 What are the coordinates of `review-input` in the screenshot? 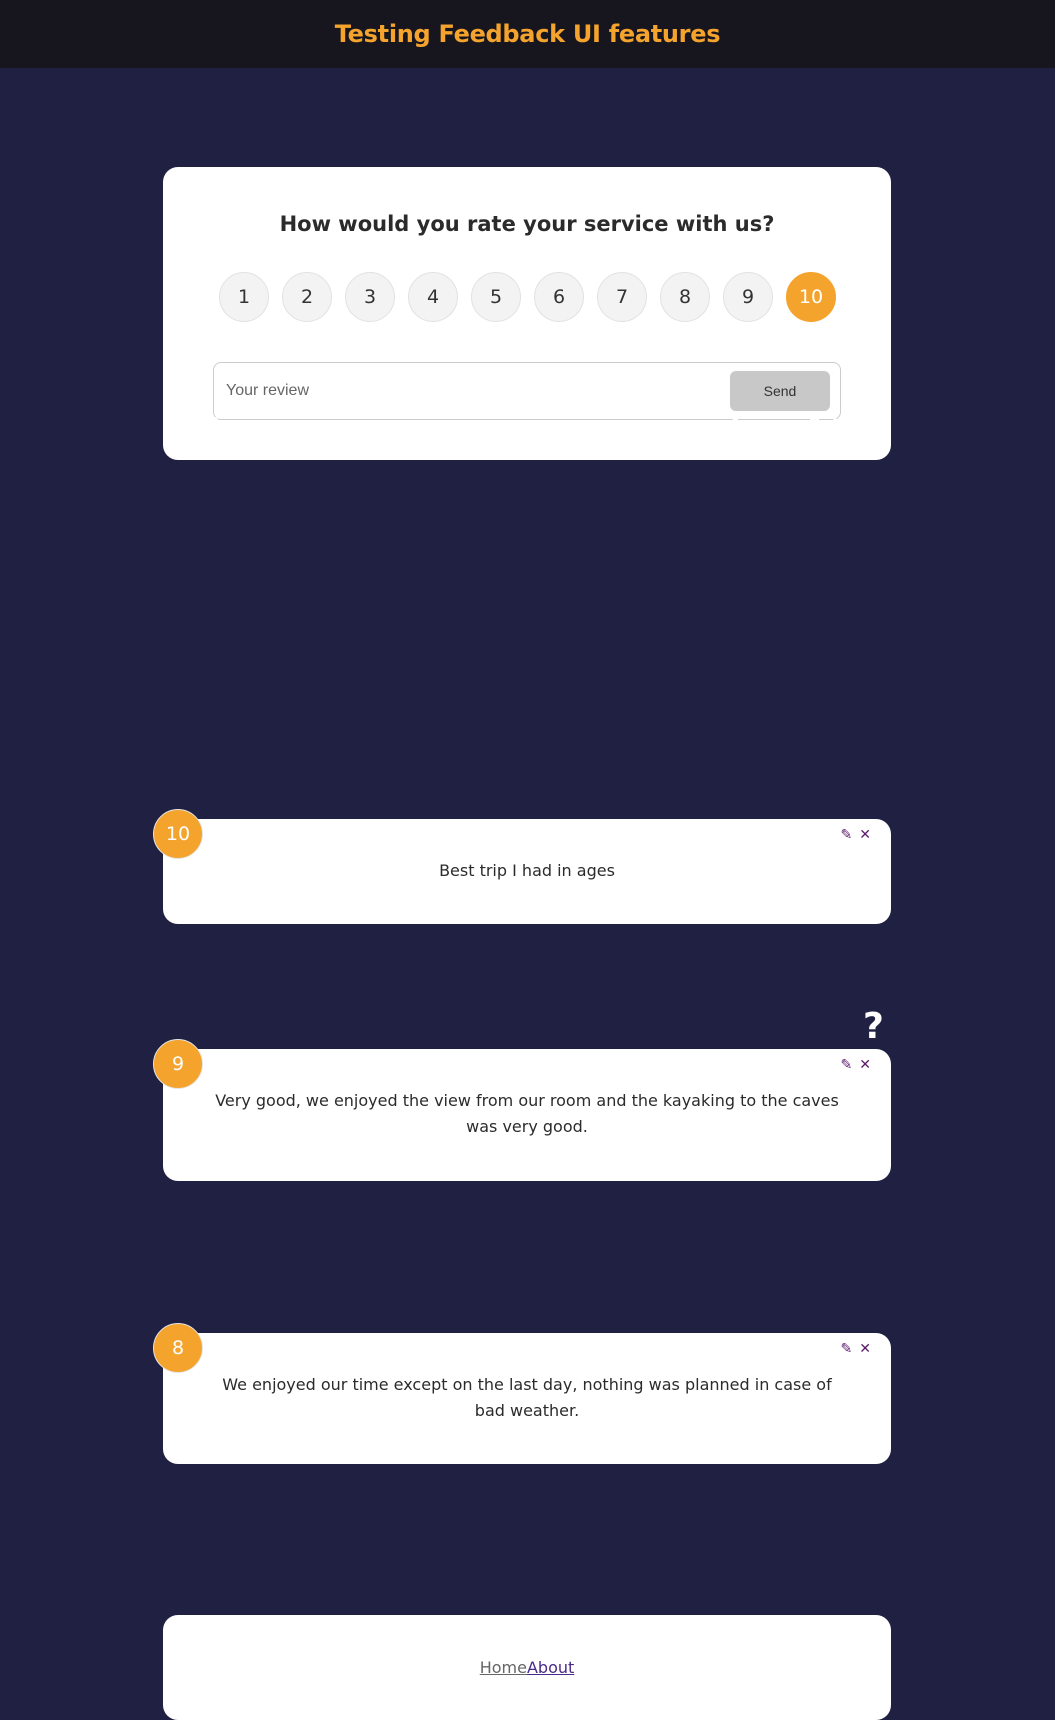 It's located at (477, 391).